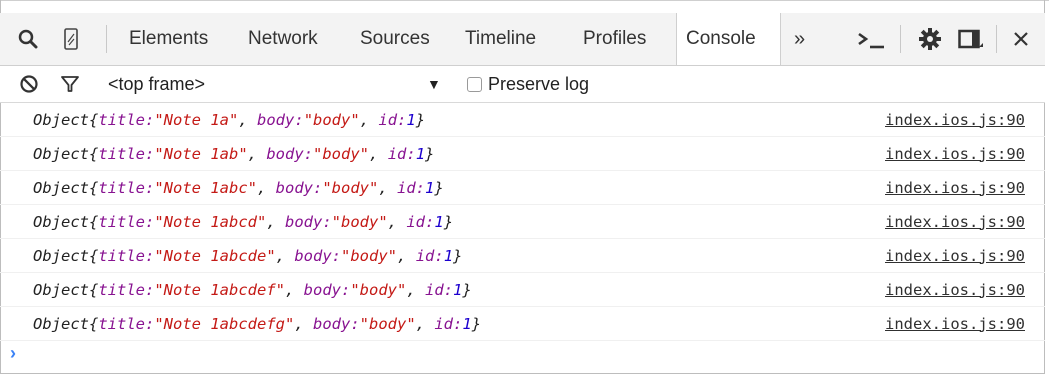 The image size is (1049, 374). What do you see at coordinates (29, 84) in the screenshot?
I see `clear-console-icon` at bounding box center [29, 84].